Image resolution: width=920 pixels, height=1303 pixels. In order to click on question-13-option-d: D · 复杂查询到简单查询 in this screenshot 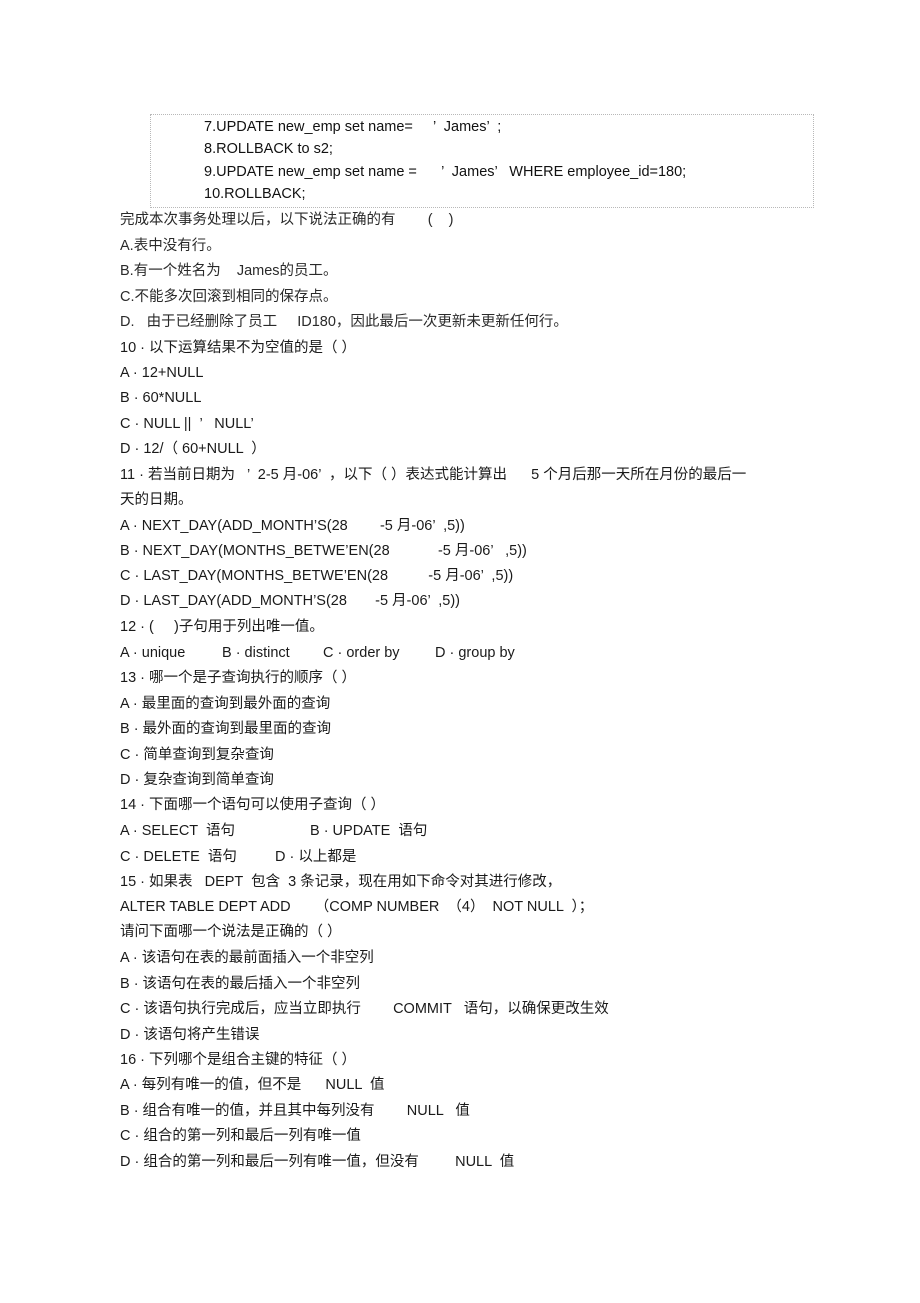, I will do `click(197, 780)`.